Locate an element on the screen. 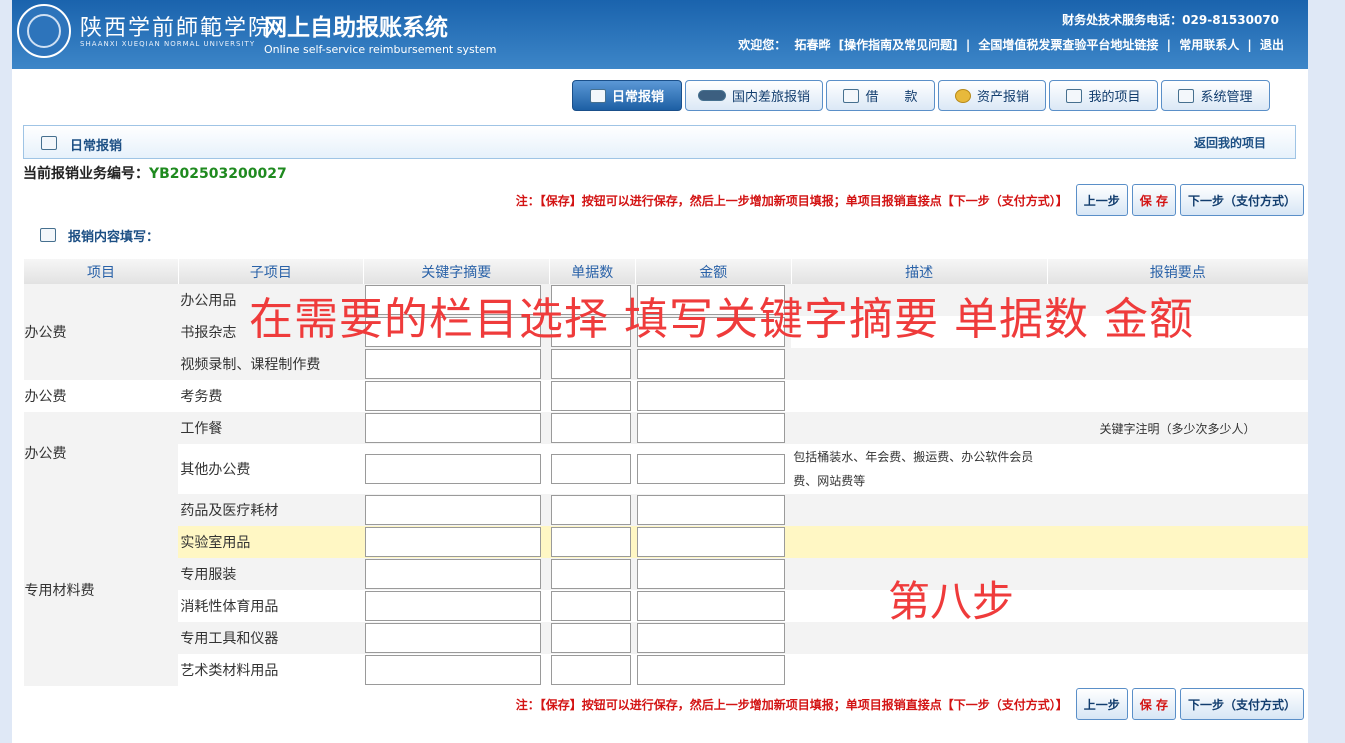  money-icon is located at coordinates (851, 95).